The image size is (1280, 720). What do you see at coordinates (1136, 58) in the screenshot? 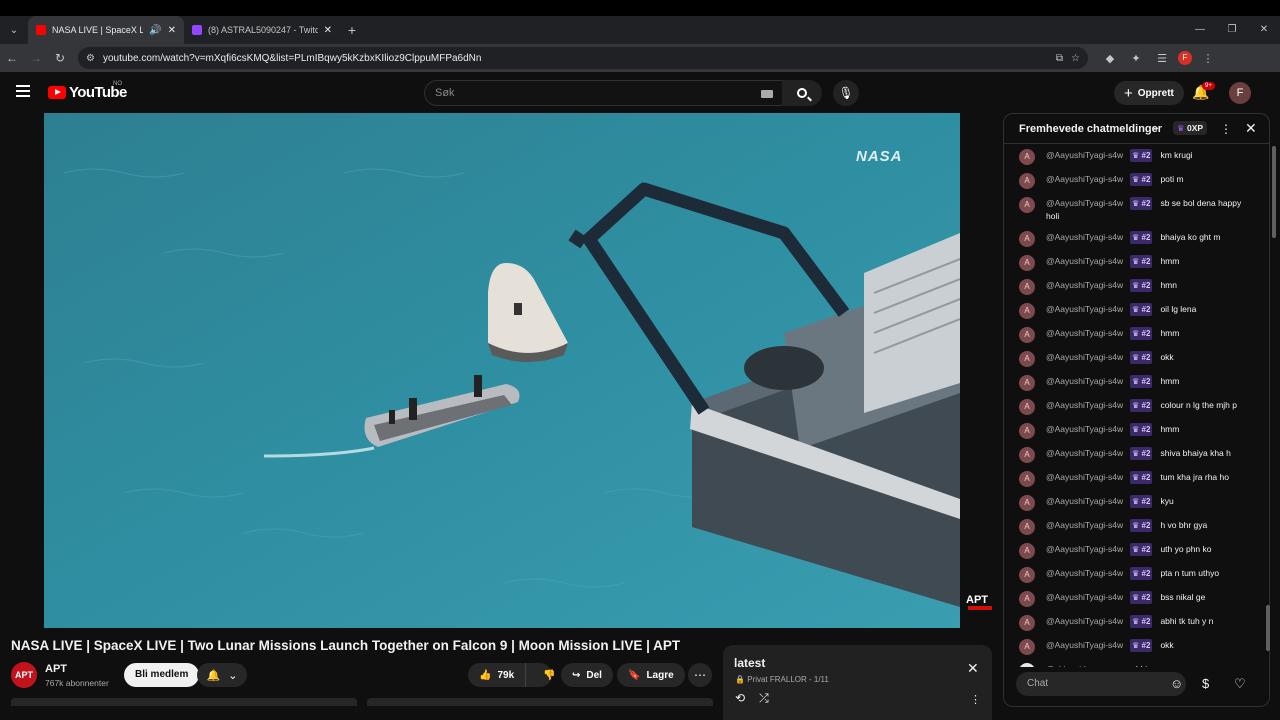
I see `puzzle-extensions-icon: ✦` at bounding box center [1136, 58].